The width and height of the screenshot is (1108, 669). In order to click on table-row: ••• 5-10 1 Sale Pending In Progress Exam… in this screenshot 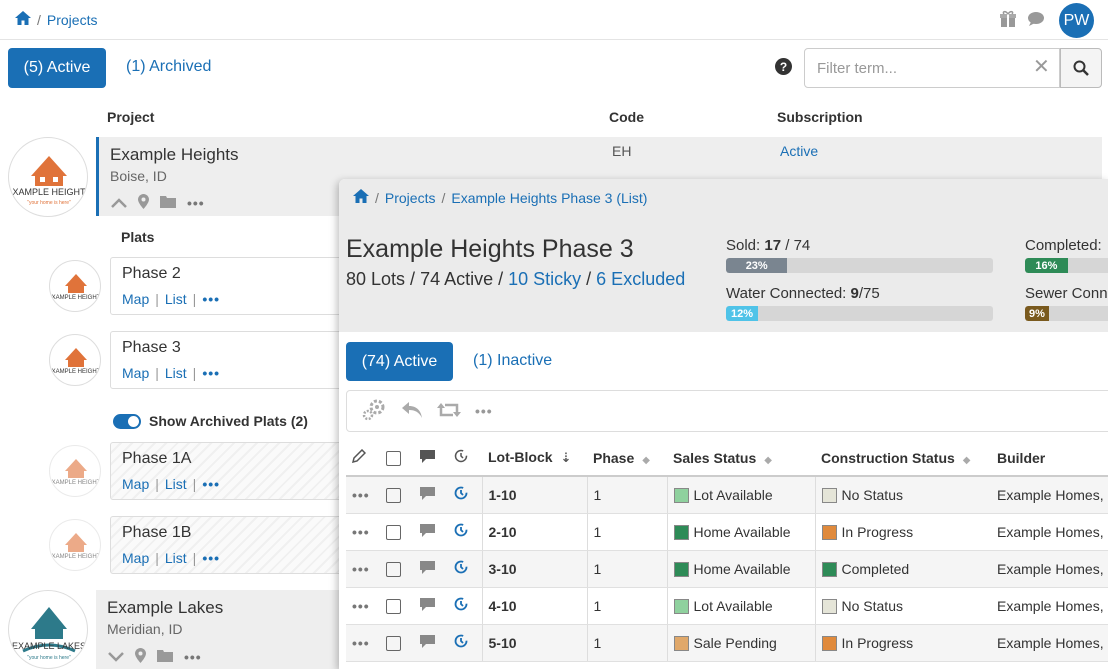, I will do `click(727, 643)`.